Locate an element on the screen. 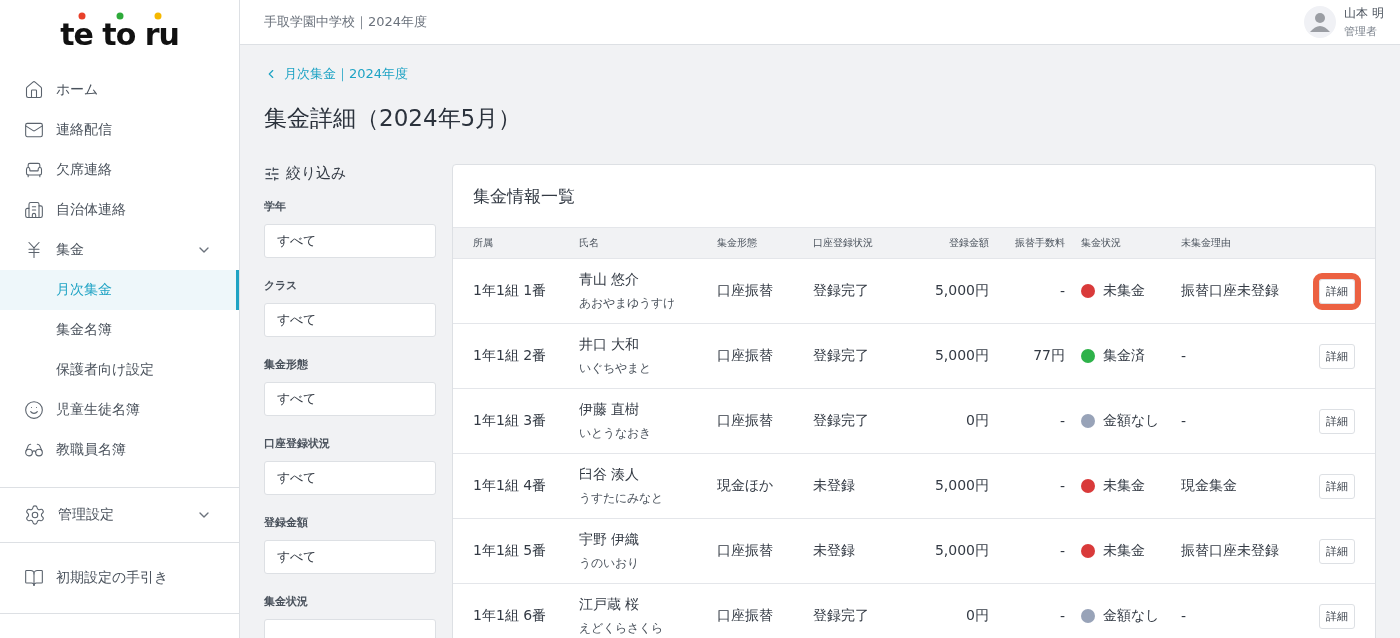 The height and width of the screenshot is (638, 1400). sidebar-item: ホーム is located at coordinates (119, 90).